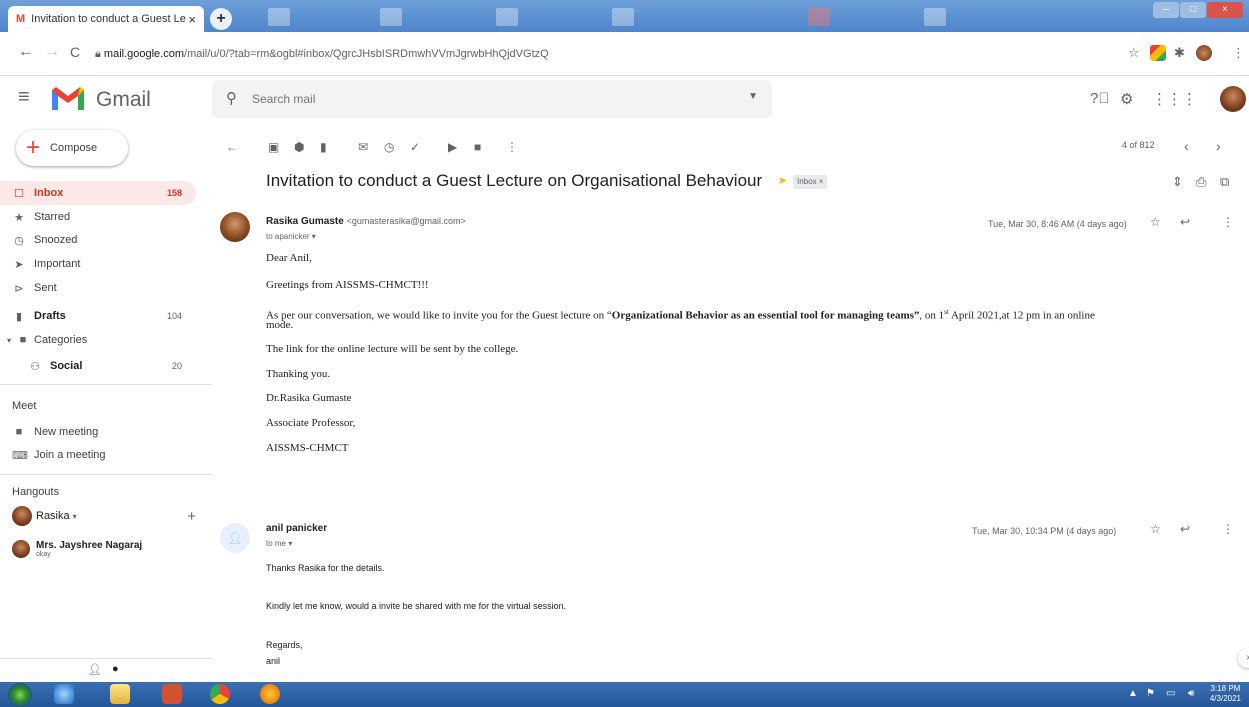 The image size is (1249, 707). What do you see at coordinates (231, 98) in the screenshot?
I see `search-icon: ⚲` at bounding box center [231, 98].